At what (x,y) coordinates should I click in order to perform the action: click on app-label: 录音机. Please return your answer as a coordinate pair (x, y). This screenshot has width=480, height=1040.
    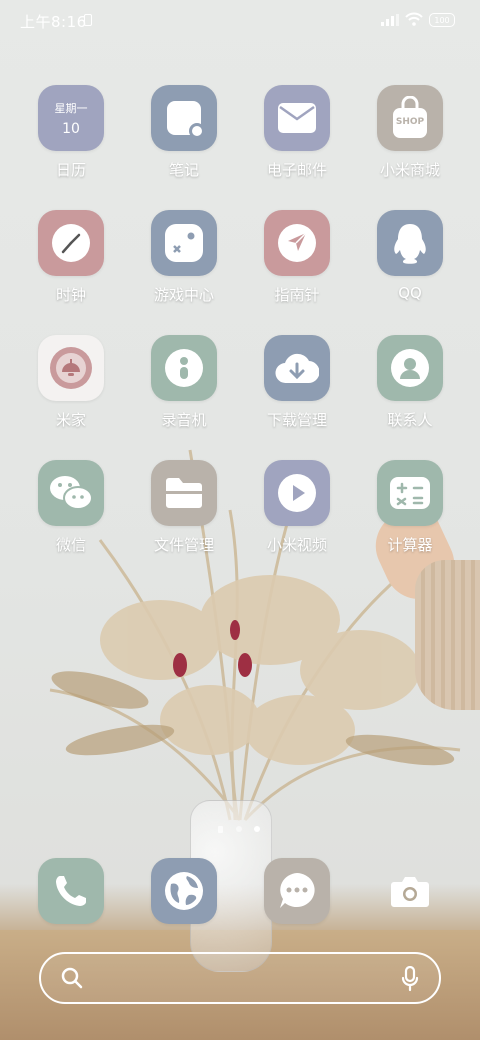
    Looking at the image, I should click on (184, 420).